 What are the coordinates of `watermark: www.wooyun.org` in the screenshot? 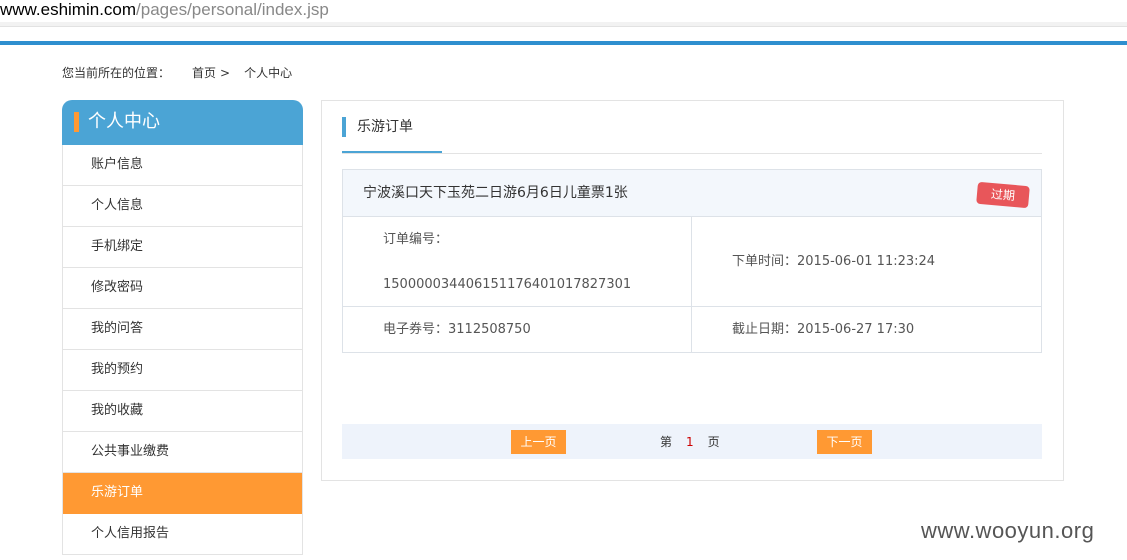 It's located at (1008, 530).